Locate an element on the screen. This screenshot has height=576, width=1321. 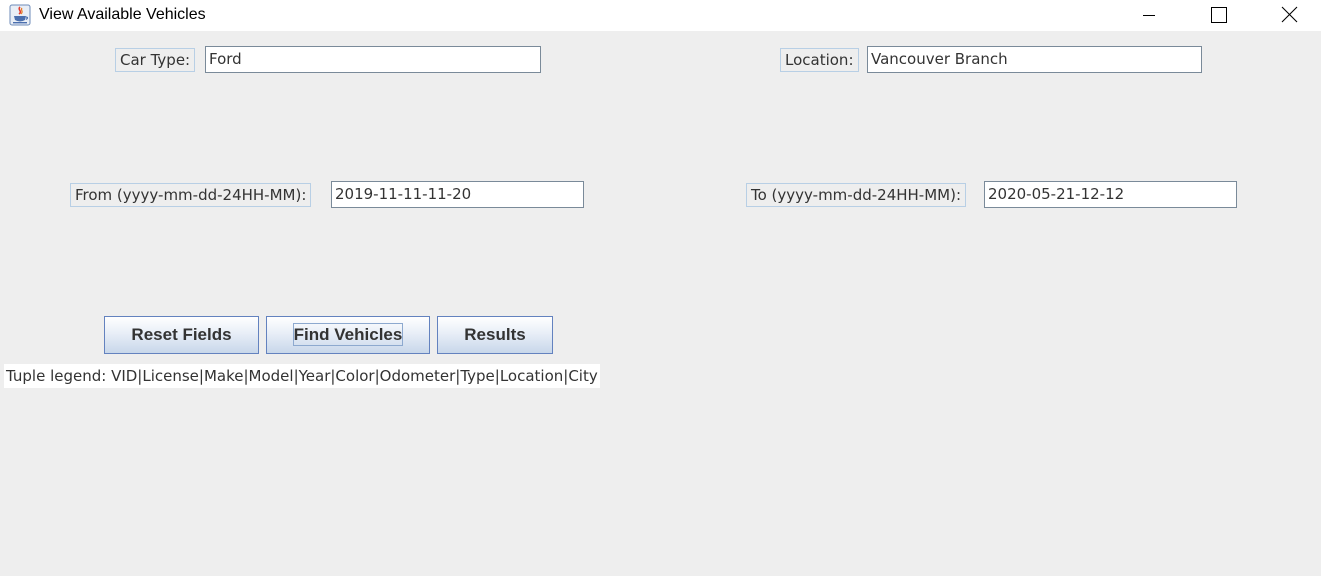
from-date-label: From (yyyy-mm-dd-24HH-MM): is located at coordinates (191, 195).